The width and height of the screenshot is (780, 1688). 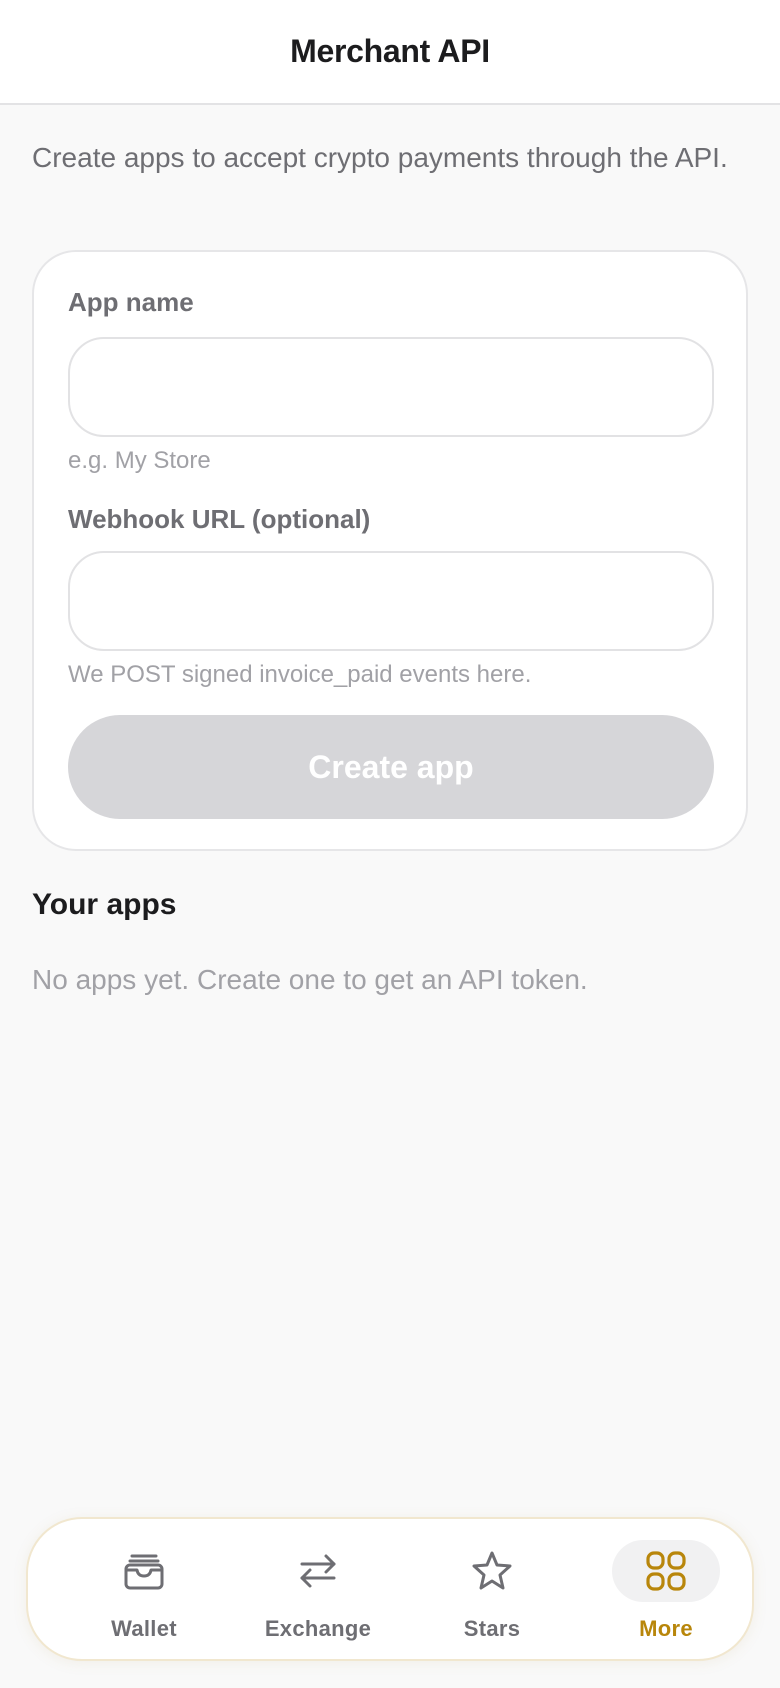 I want to click on tab-more-label: More, so click(x=666, y=1628).